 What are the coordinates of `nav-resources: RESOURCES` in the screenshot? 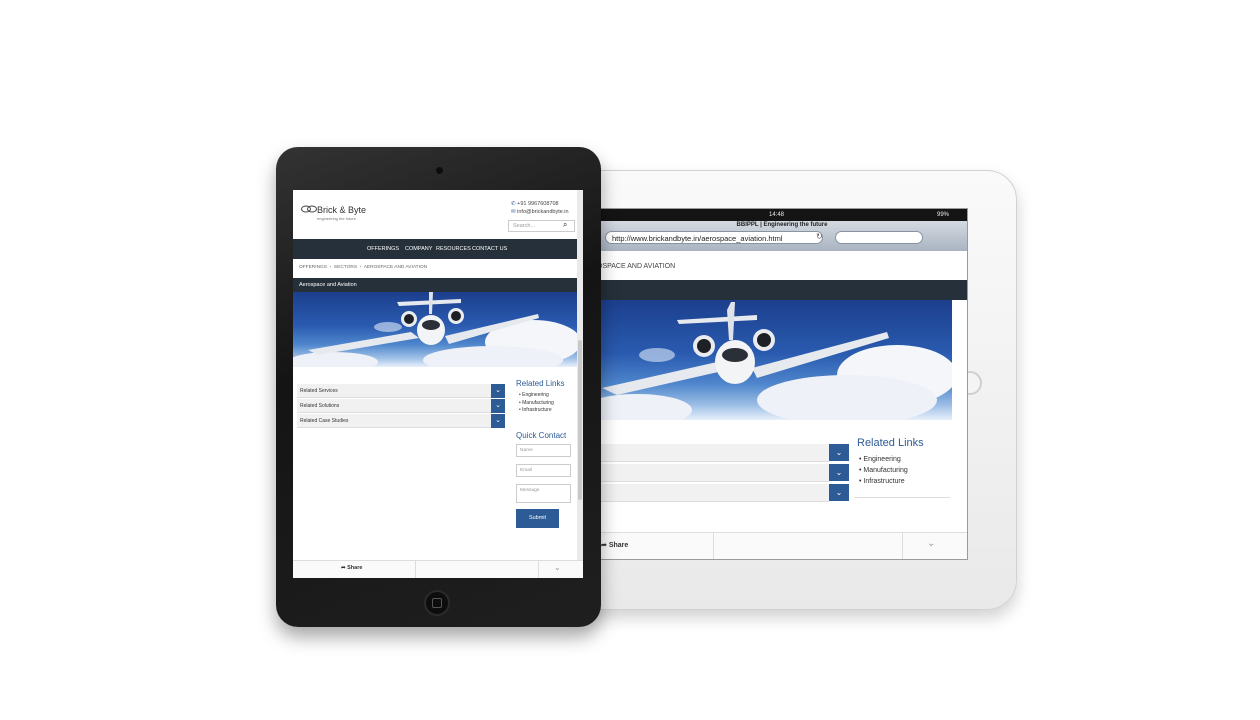 It's located at (453, 249).